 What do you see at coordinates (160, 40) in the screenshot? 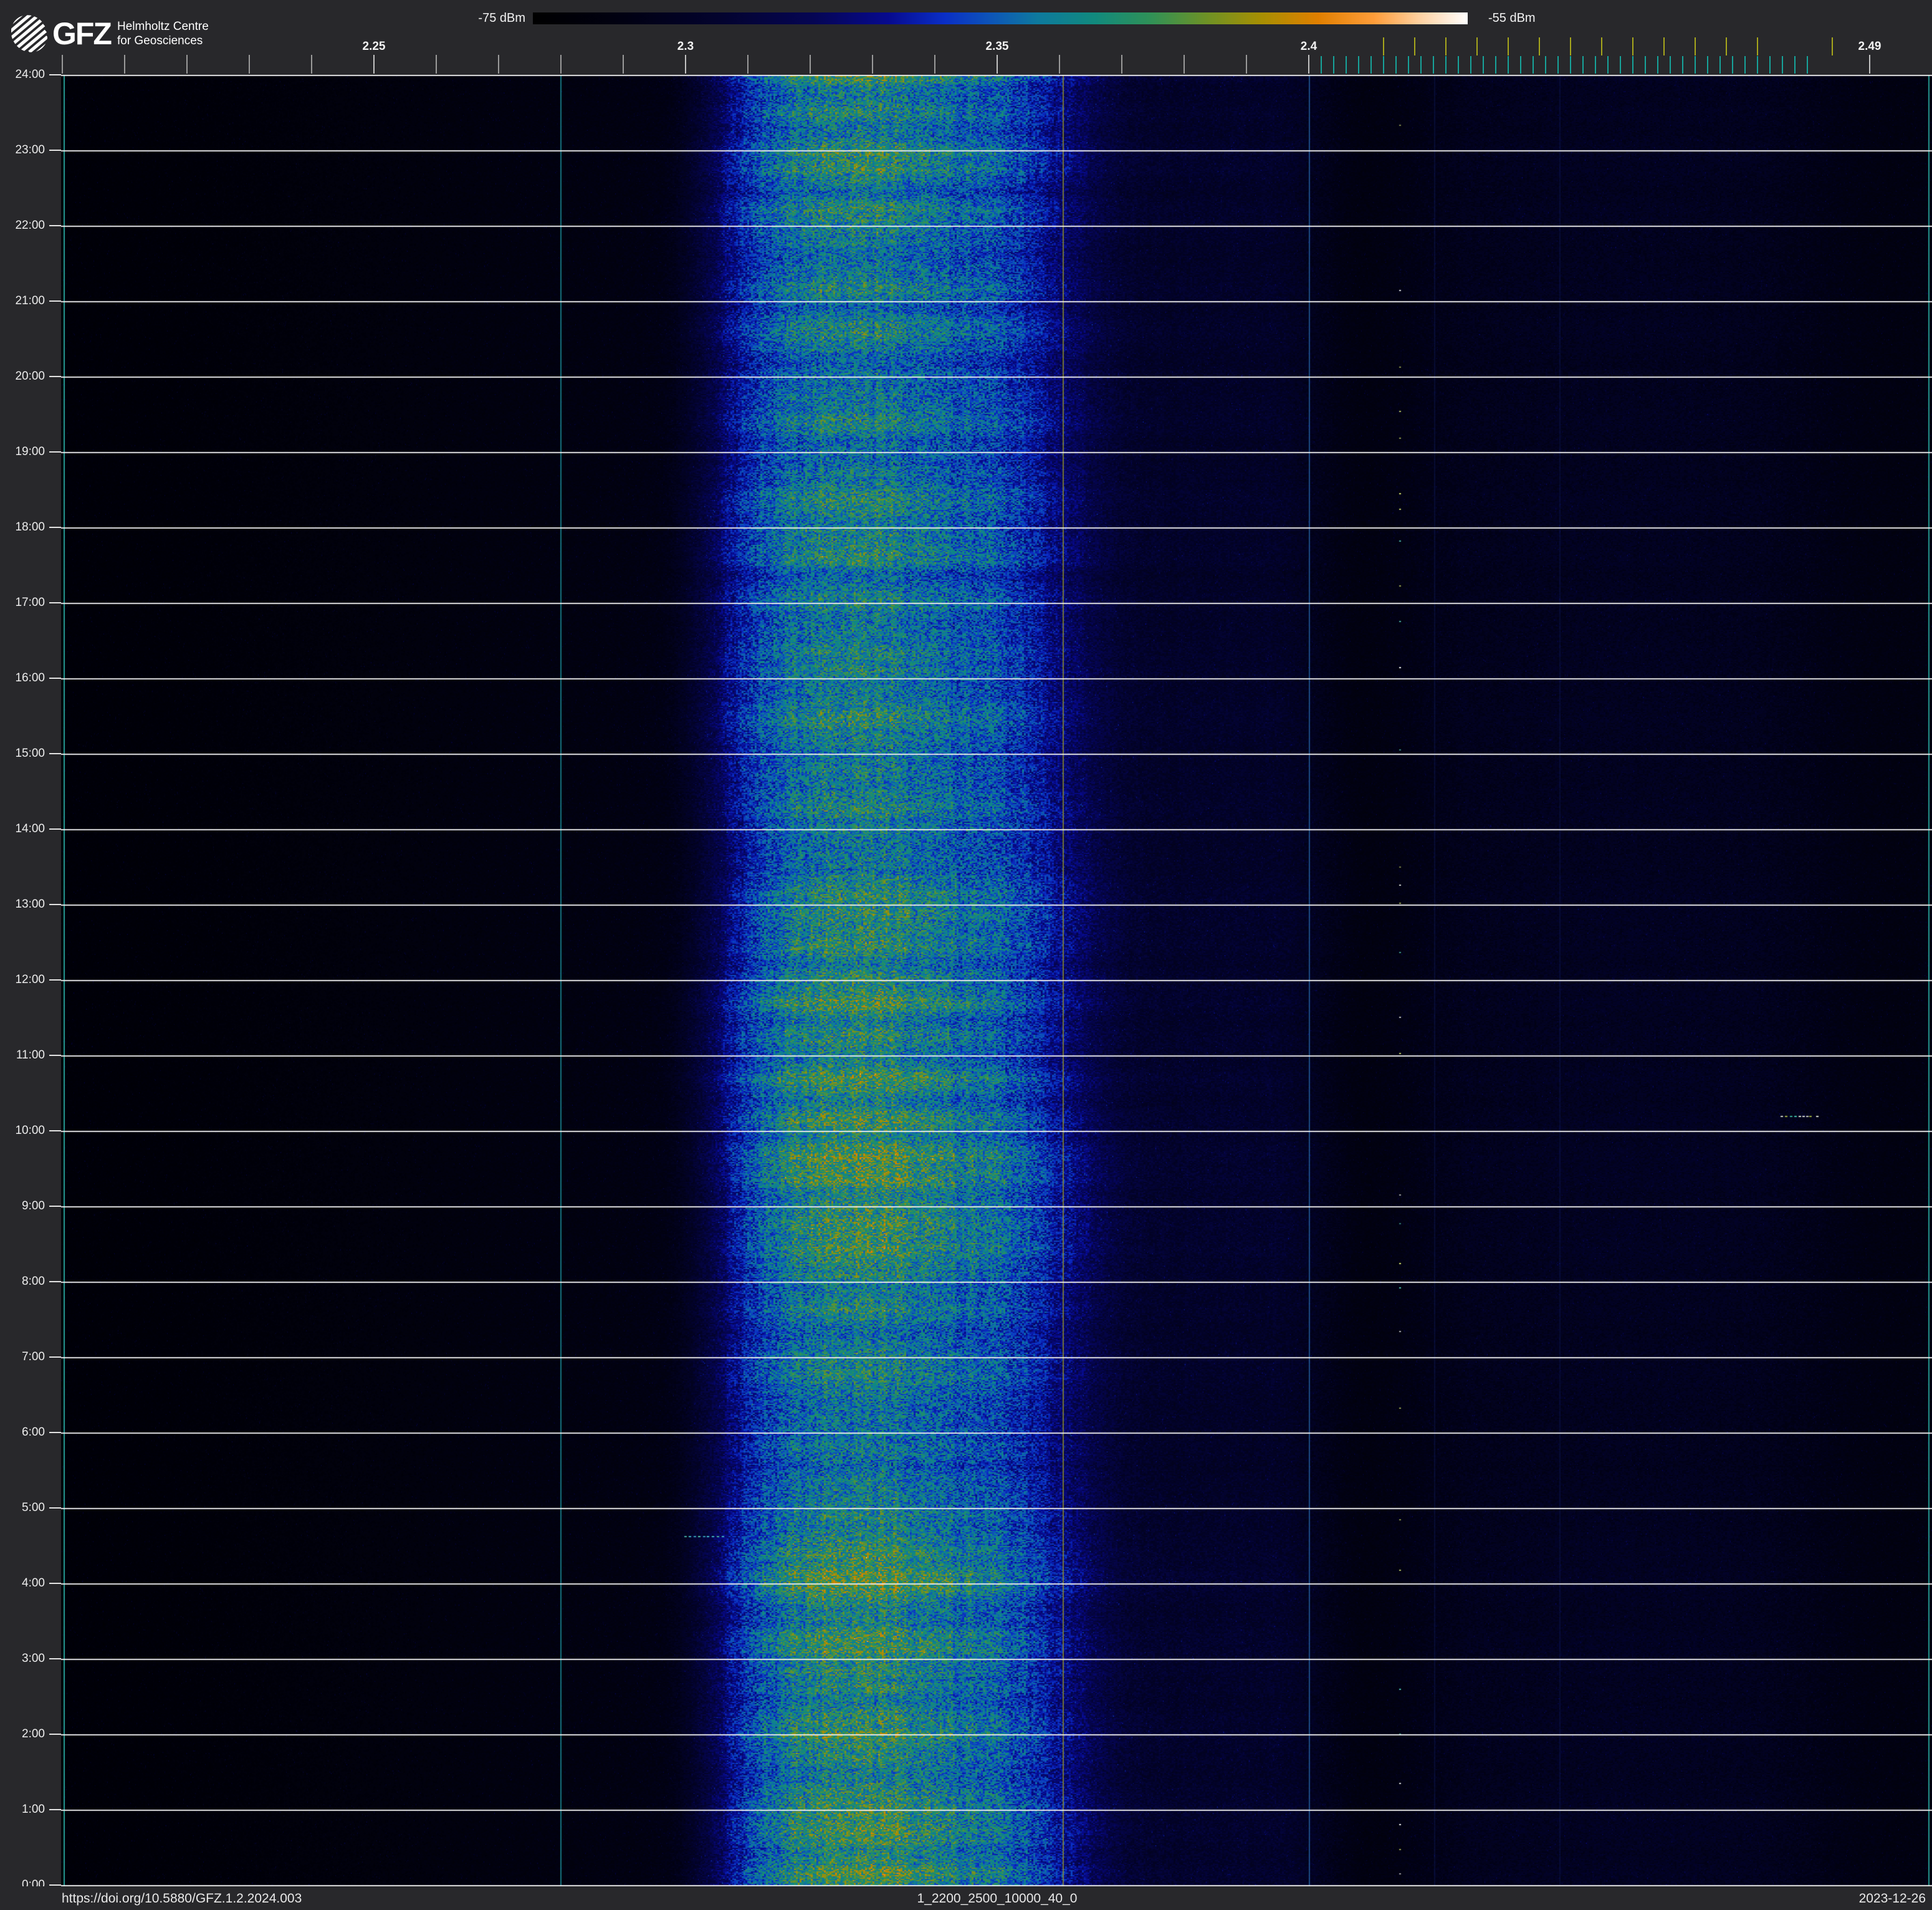
I see `logo-subtitle-line2: for Geosciences` at bounding box center [160, 40].